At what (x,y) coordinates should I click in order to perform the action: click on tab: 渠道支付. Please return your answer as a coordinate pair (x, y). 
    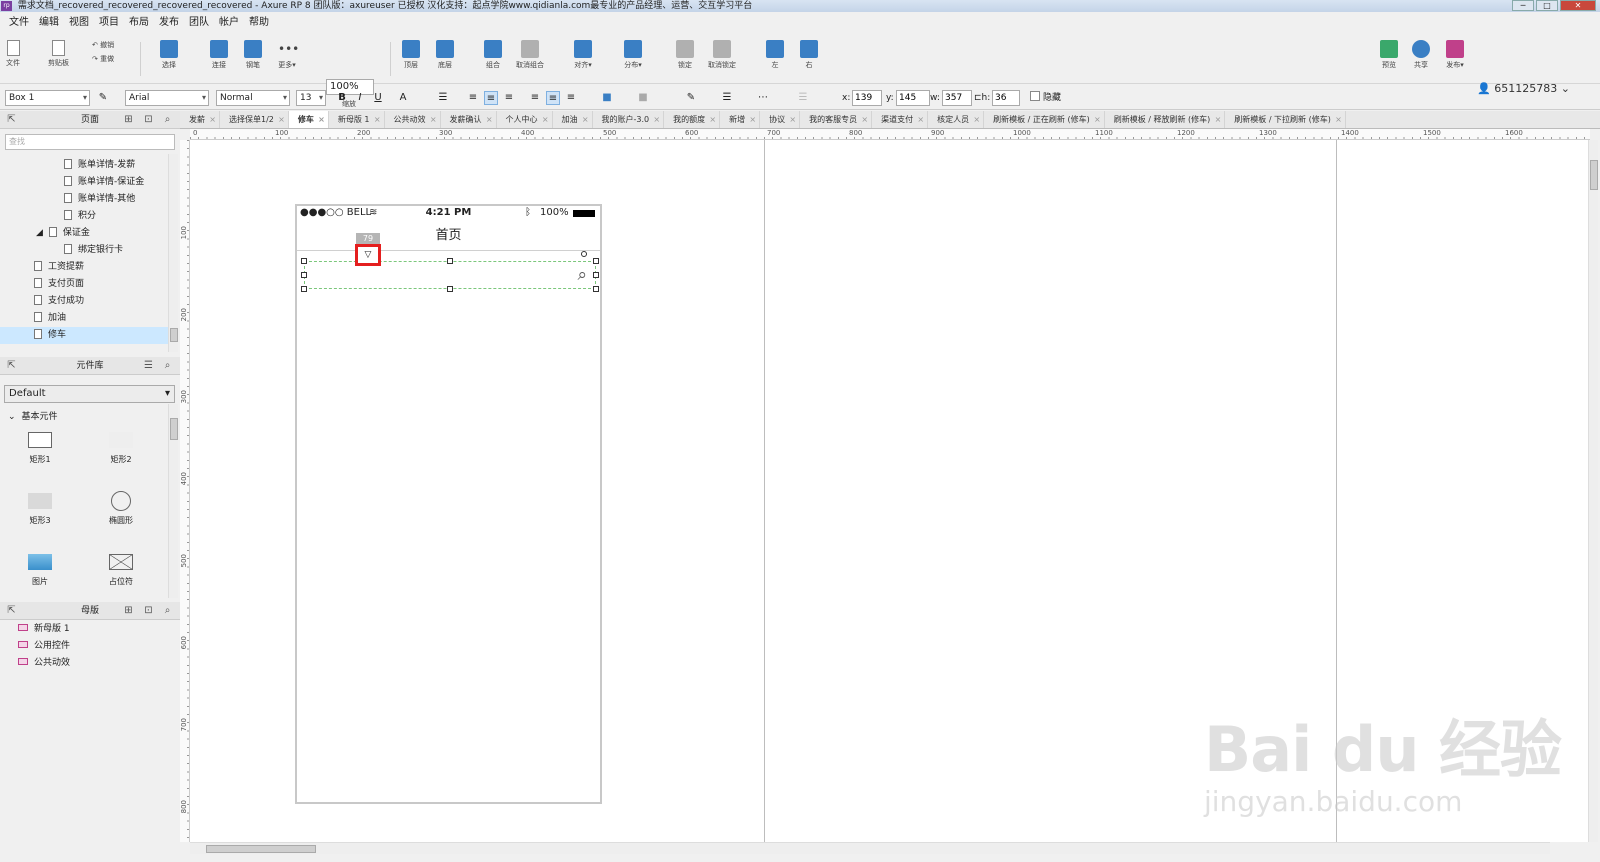
    Looking at the image, I should click on (900, 119).